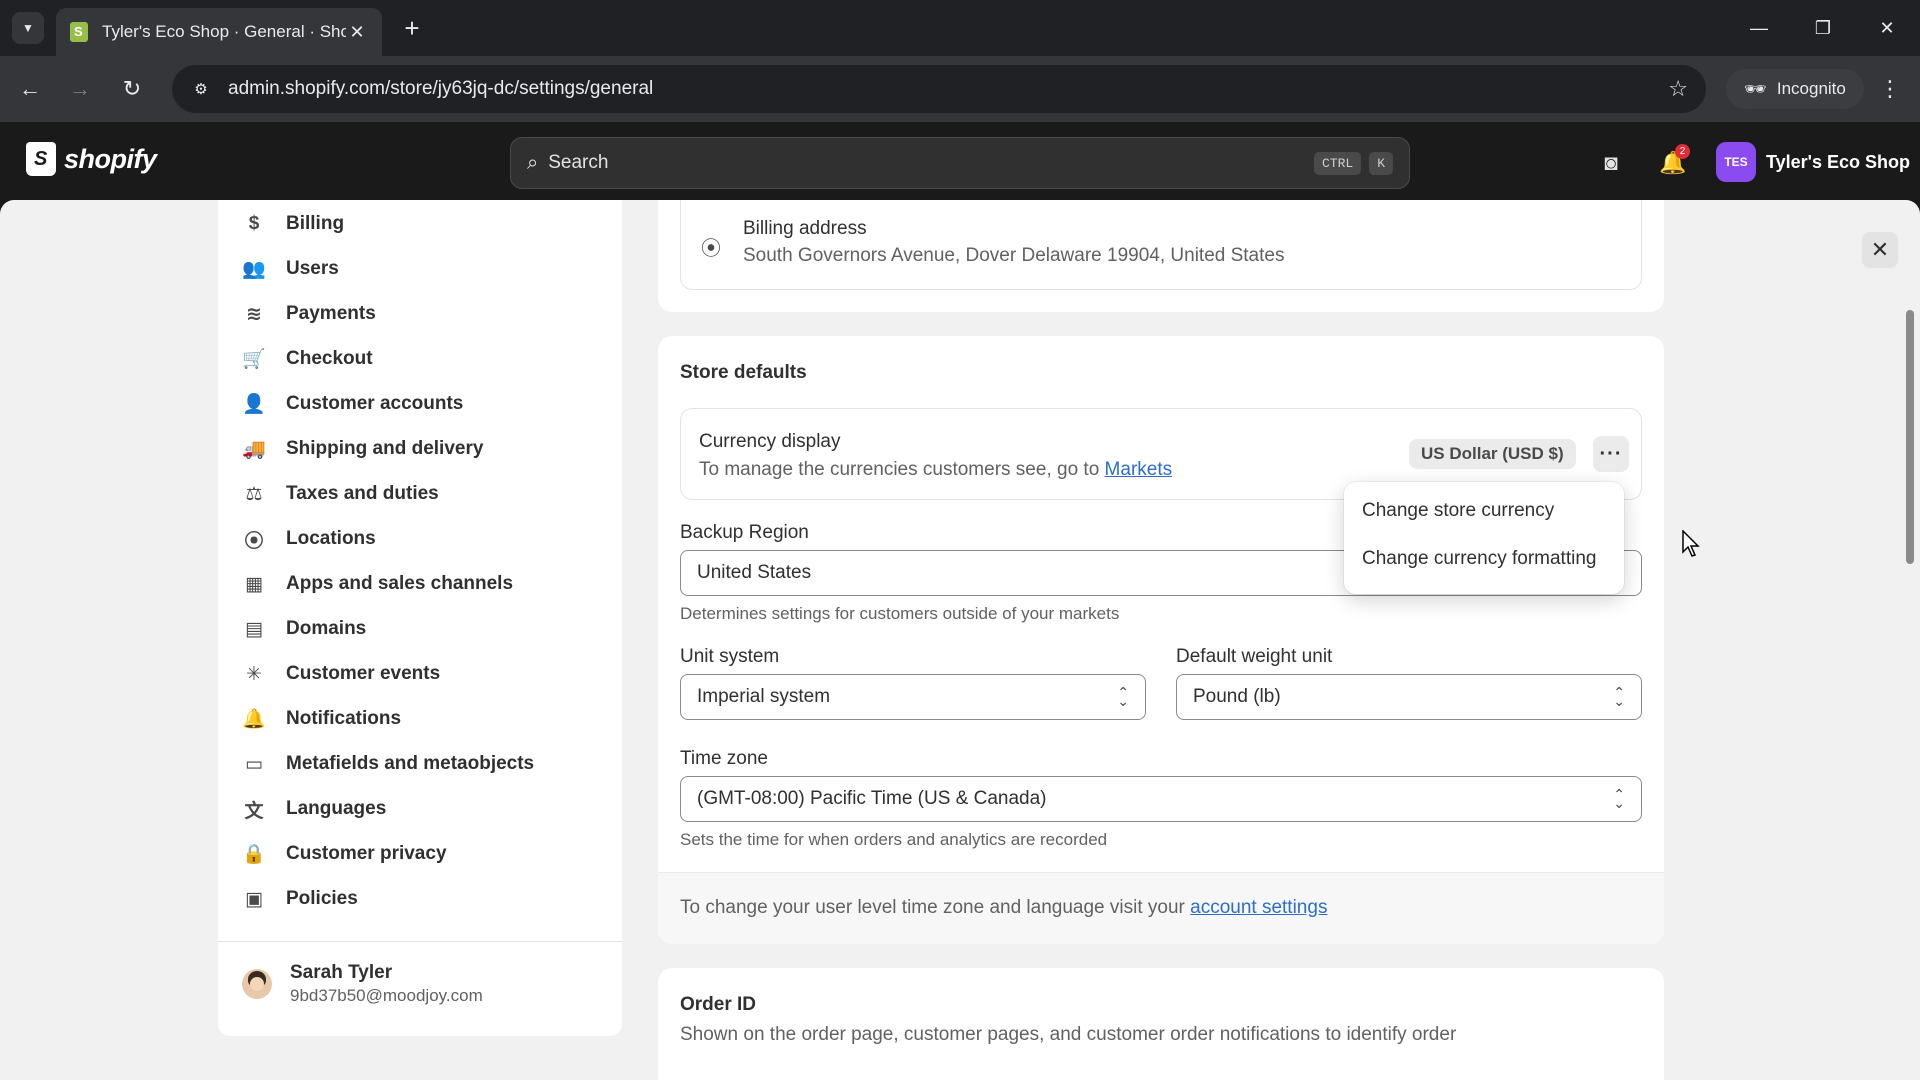 Image resolution: width=1920 pixels, height=1080 pixels. Describe the element at coordinates (1838, 161) in the screenshot. I see `store-name: Tyler's Eco Shop` at that location.